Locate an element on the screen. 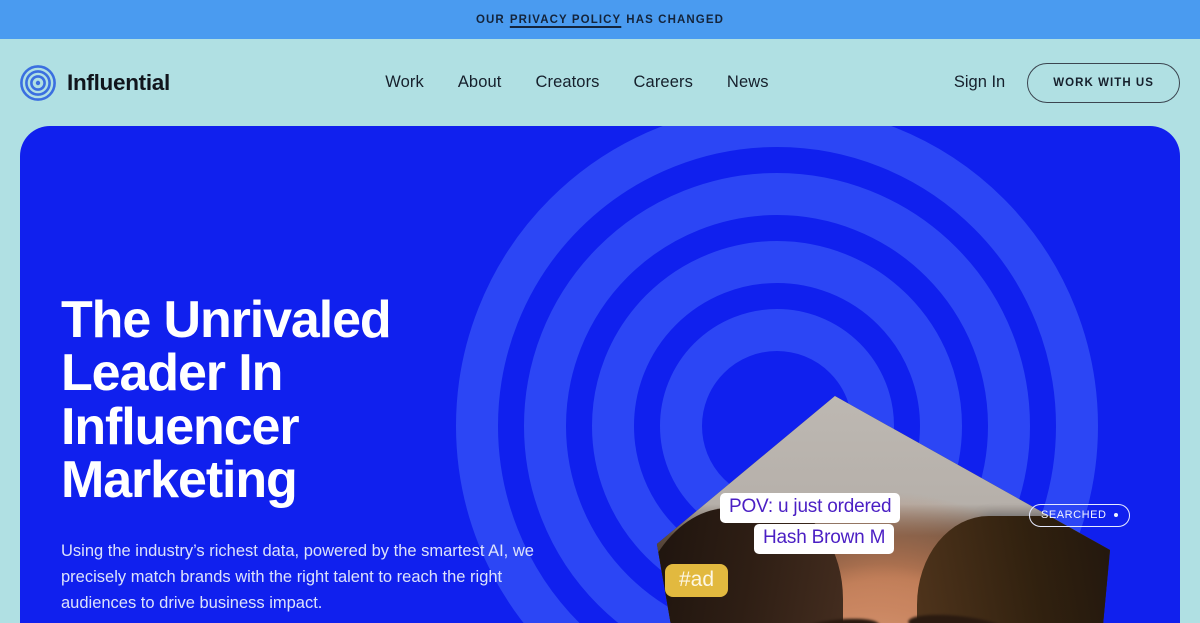 This screenshot has height=623, width=1200. brand-logo: Influential is located at coordinates (95, 82).